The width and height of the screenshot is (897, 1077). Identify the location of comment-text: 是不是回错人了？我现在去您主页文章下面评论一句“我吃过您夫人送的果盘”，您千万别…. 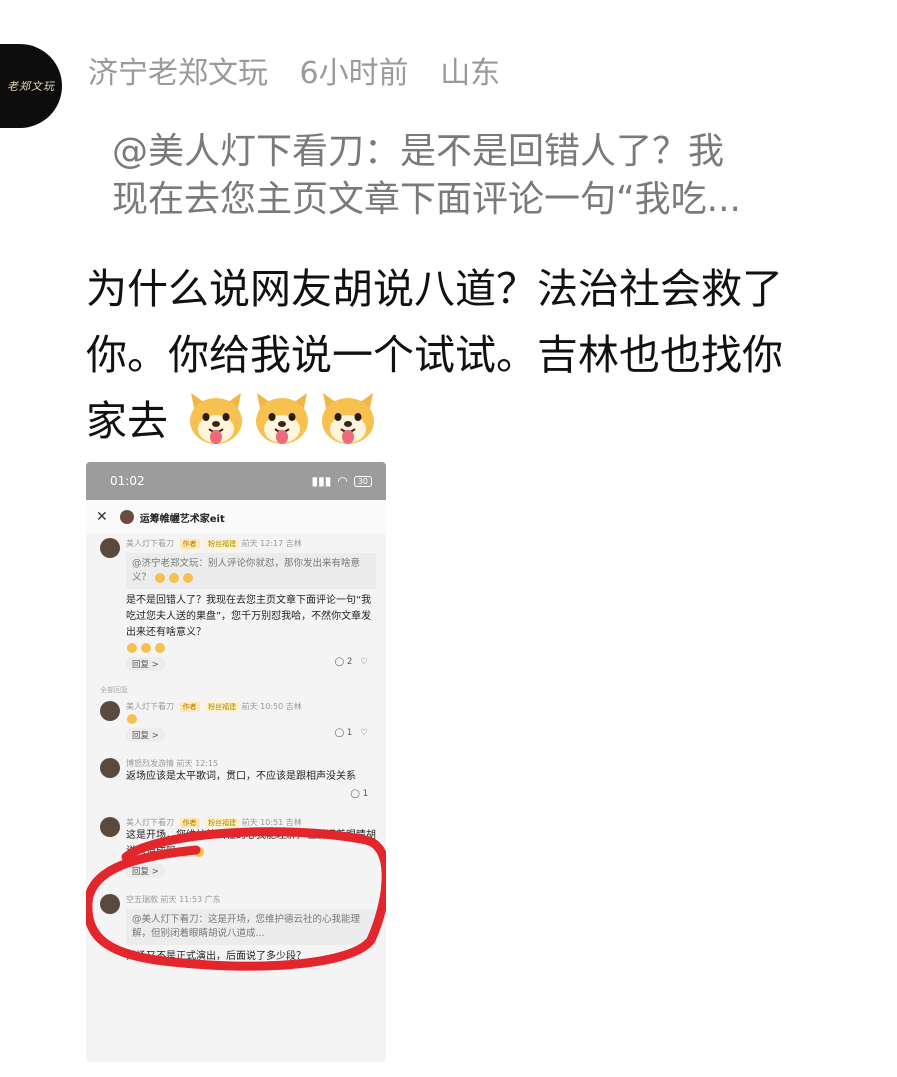
(249, 616).